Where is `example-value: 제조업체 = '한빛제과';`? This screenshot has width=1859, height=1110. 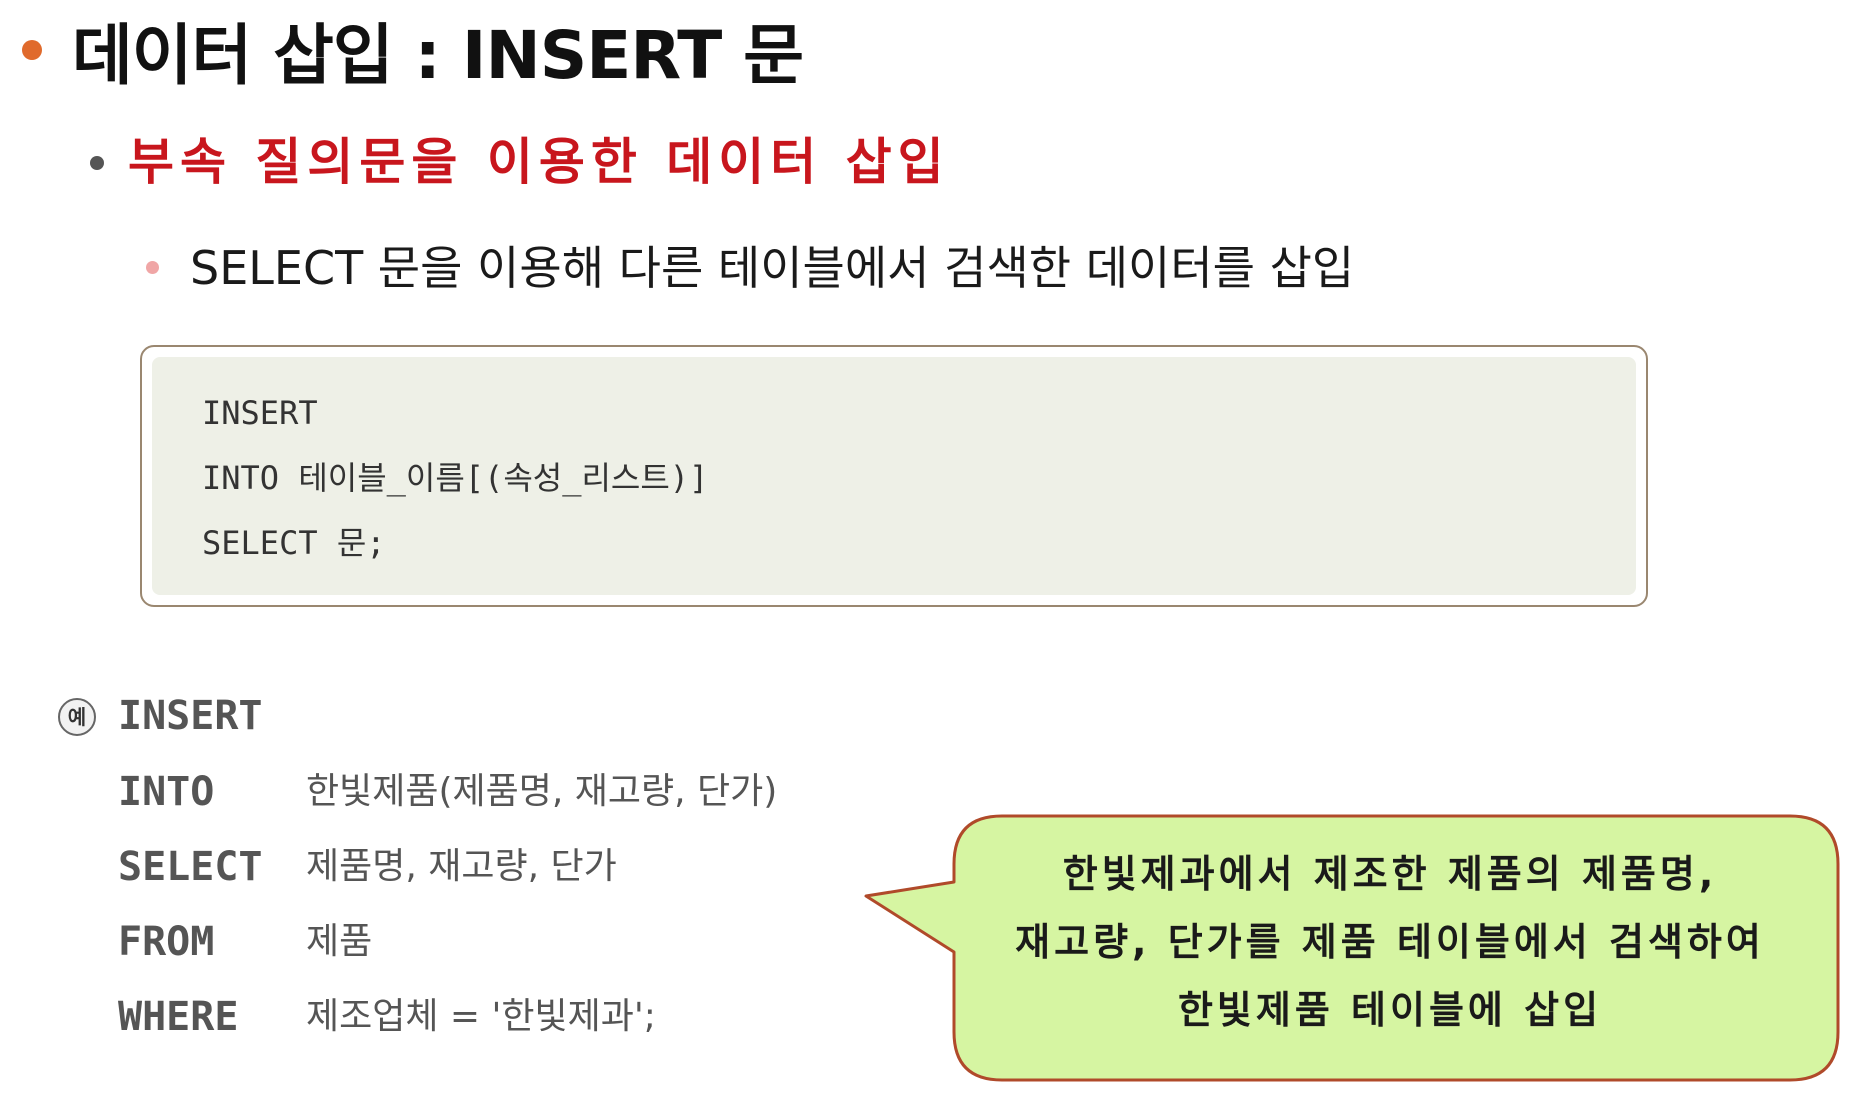
example-value: 제조업체 = '한빛제과'; is located at coordinates (481, 1016).